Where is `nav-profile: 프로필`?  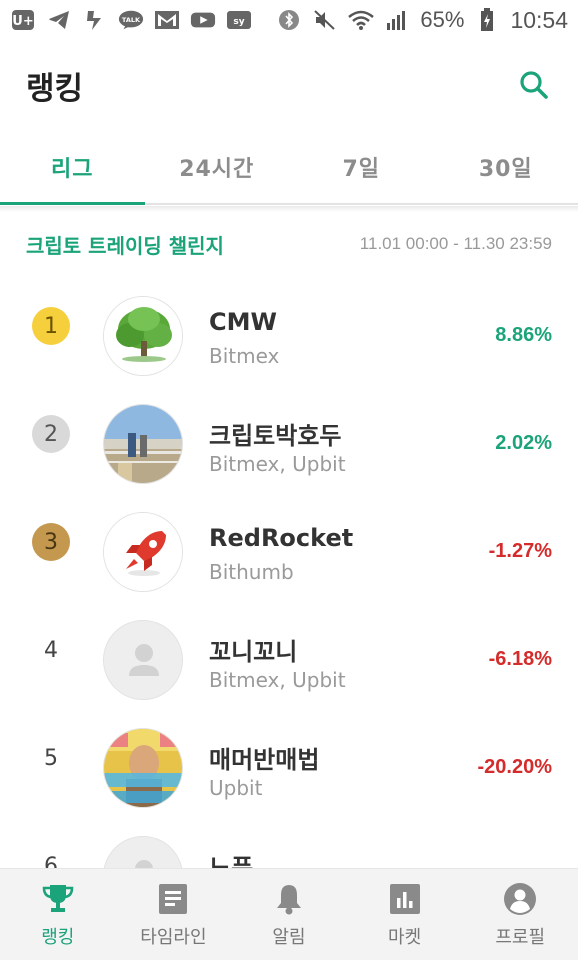 nav-profile: 프로필 is located at coordinates (520, 914).